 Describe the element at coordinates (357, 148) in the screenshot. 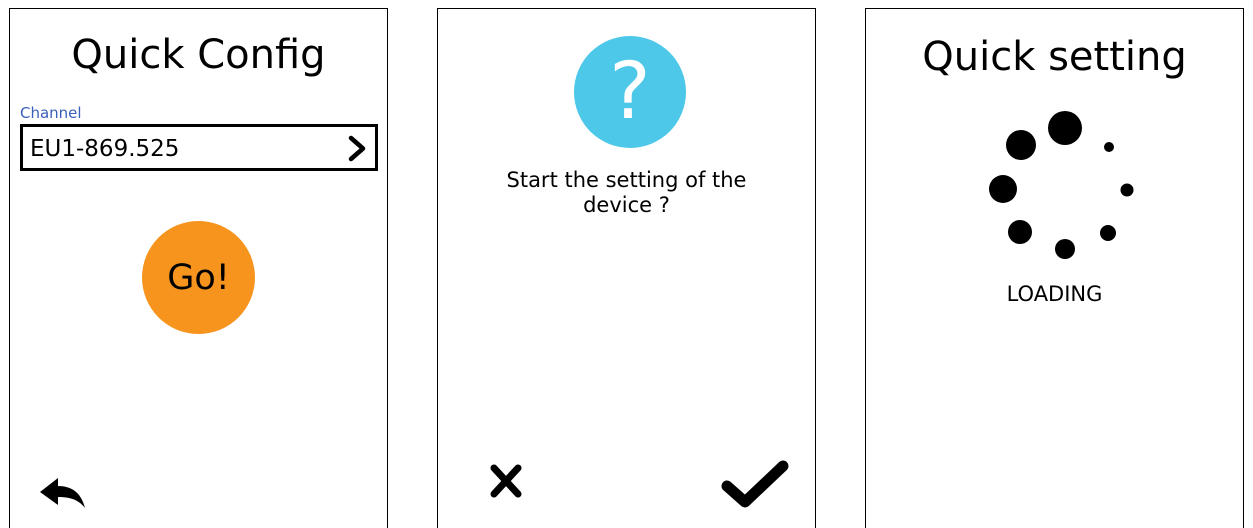

I see `chevron-right-icon` at that location.